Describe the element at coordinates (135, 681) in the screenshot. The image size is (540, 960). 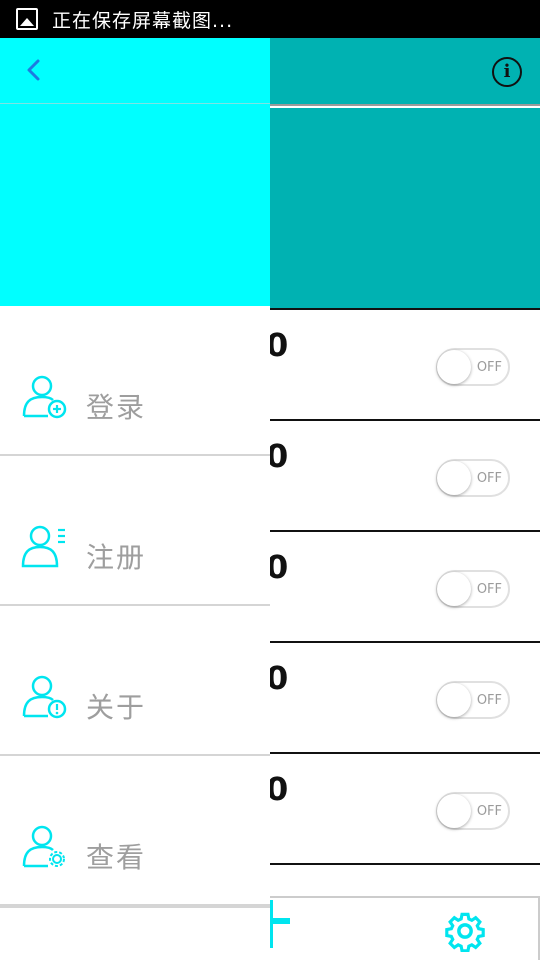
I see `menu-item-about: 关于` at that location.